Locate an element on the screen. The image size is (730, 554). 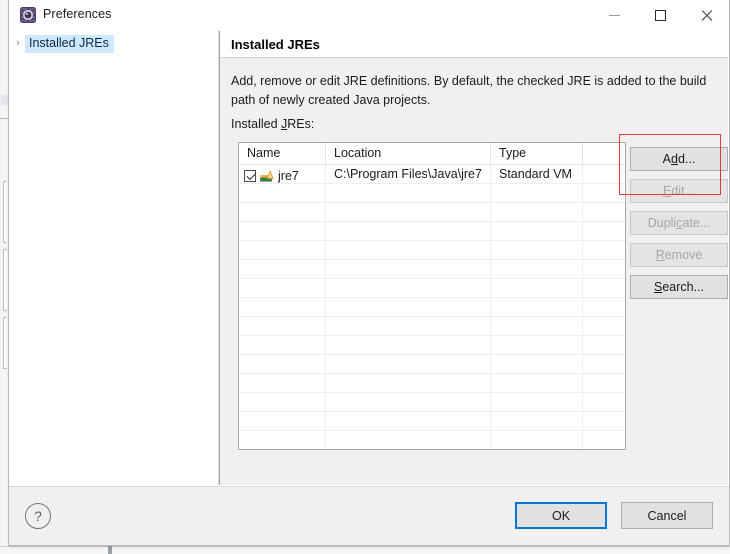
dialog-title-bar: Preferences is located at coordinates (369, 15).